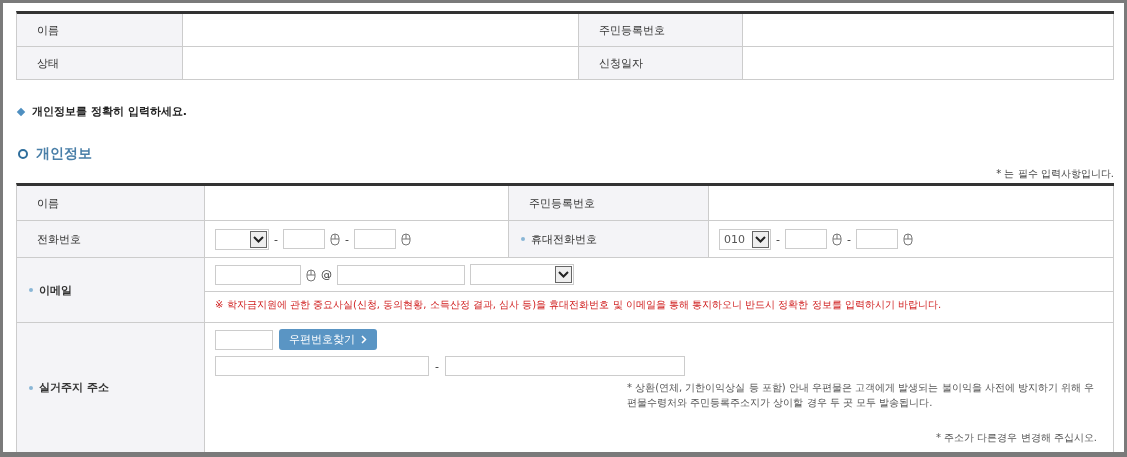  I want to click on postcode-input, so click(244, 339).